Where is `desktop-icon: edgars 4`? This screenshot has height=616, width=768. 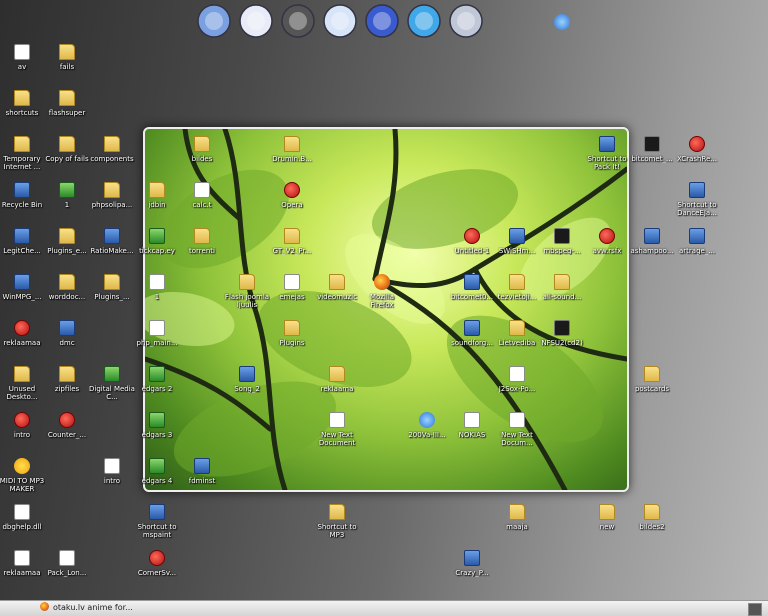 desktop-icon: edgars 4 is located at coordinates (157, 471).